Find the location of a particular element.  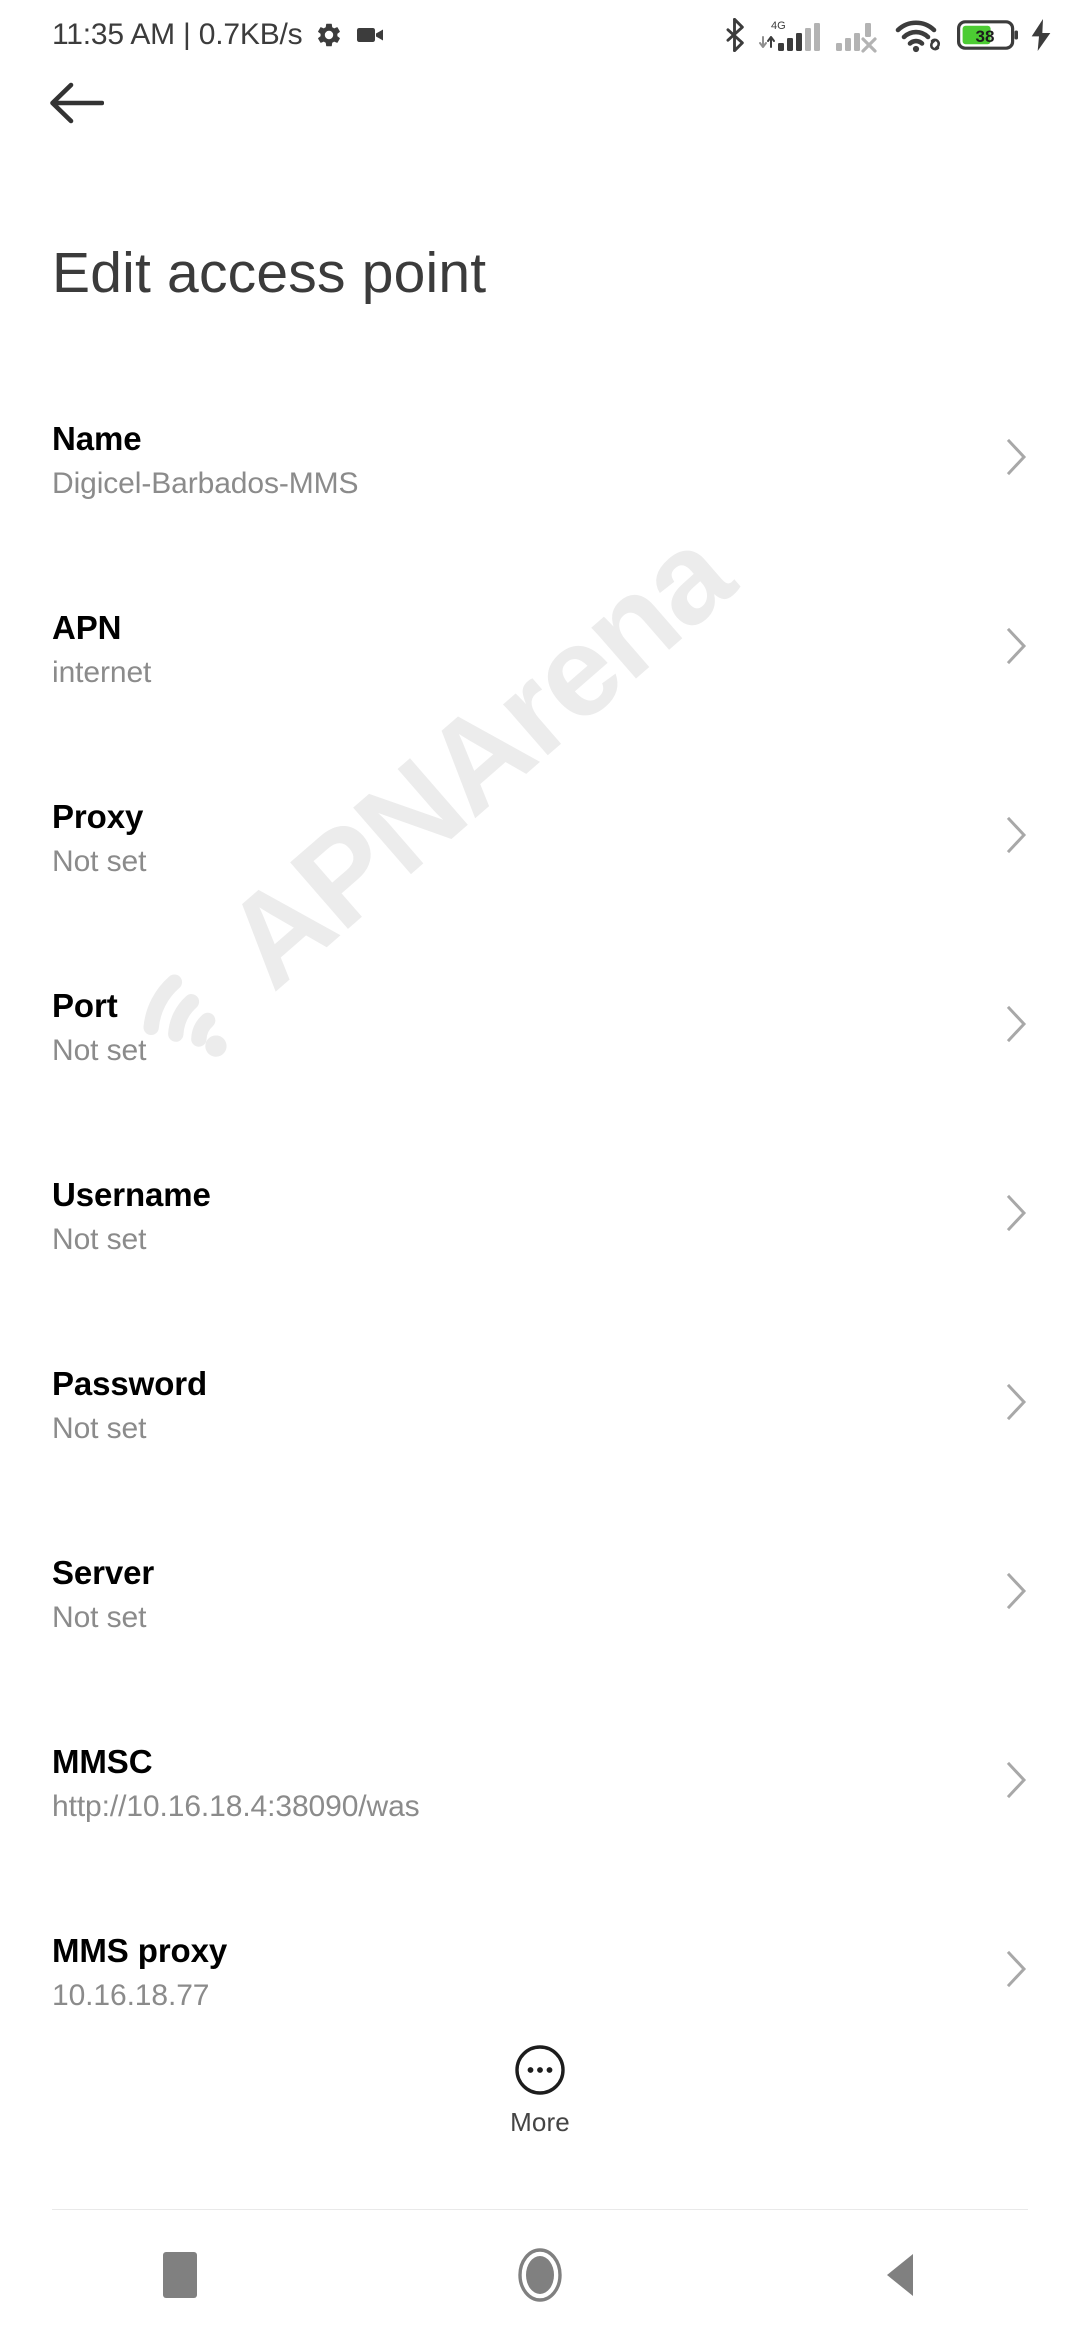

back-button-nav is located at coordinates (900, 2275).